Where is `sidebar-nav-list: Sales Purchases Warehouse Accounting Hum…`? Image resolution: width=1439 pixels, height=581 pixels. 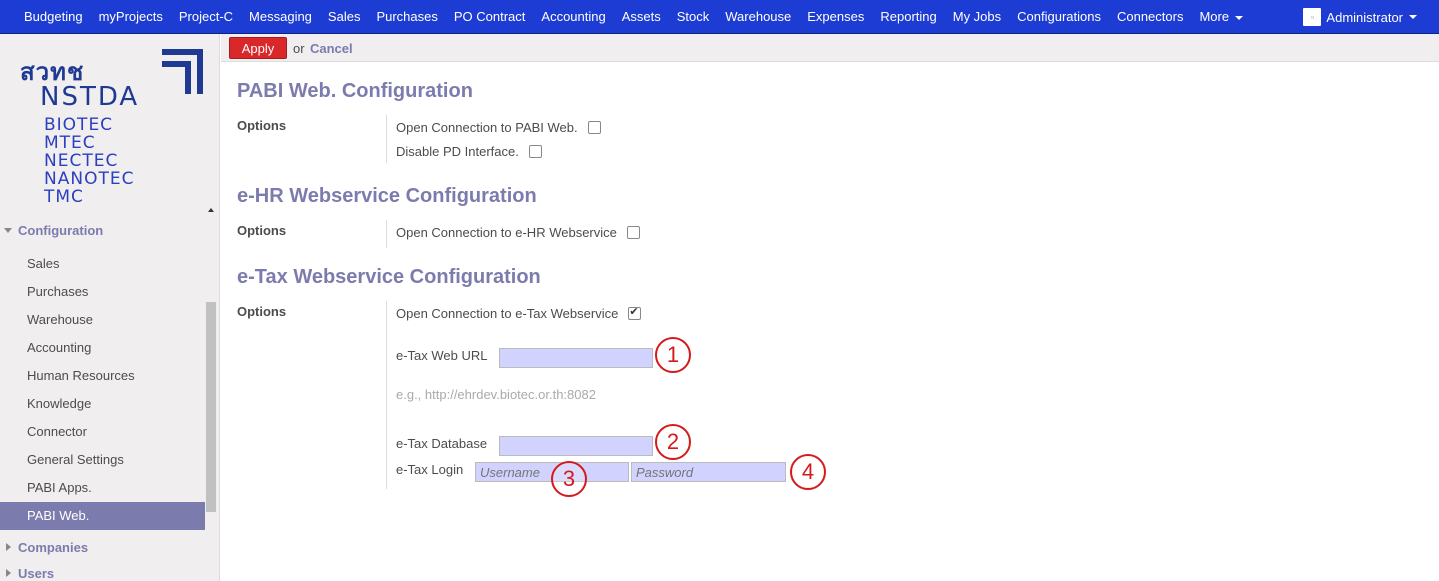
sidebar-nav-list: Sales Purchases Warehouse Accounting Hum… is located at coordinates (102, 390).